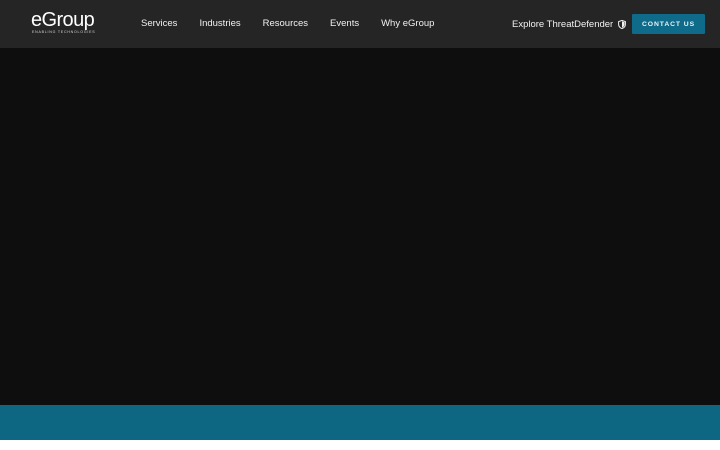 The height and width of the screenshot is (450, 720). I want to click on egroup-logo: eGroup ENABLING TECHNOLOGIES, so click(64, 23).